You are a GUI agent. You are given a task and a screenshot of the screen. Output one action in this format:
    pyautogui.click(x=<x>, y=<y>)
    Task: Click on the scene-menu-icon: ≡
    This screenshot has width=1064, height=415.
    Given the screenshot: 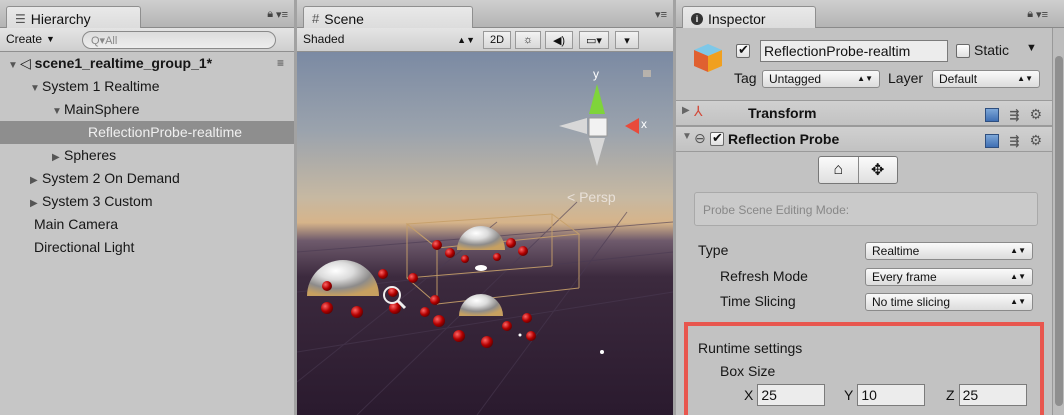 What is the action you would take?
    pyautogui.click(x=280, y=63)
    